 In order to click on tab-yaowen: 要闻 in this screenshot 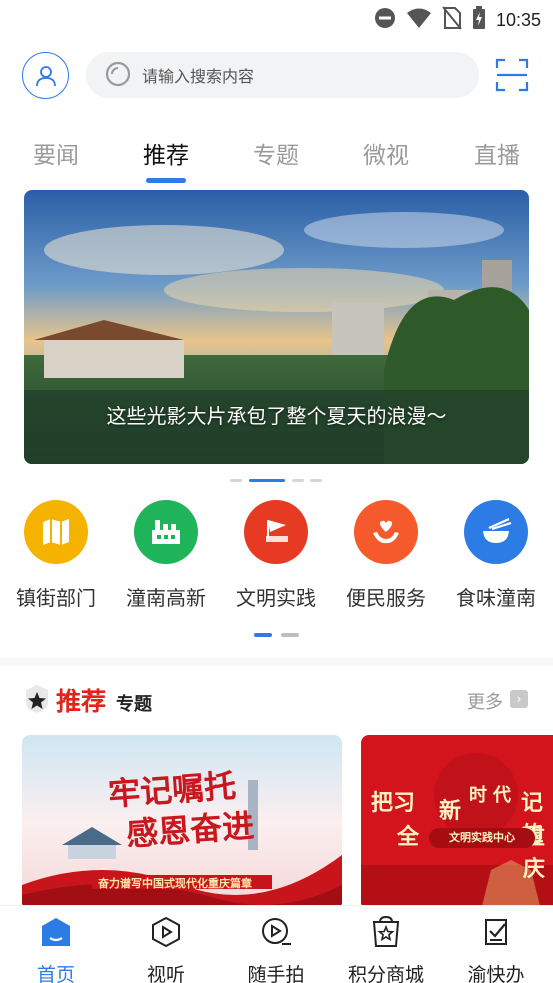, I will do `click(56, 153)`.